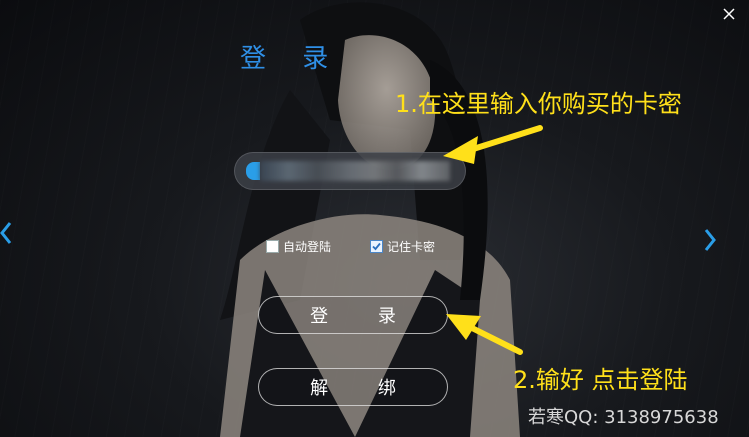 Image resolution: width=749 pixels, height=437 pixels. I want to click on hint-step-1: 1.在这里输入你购买的卡密, so click(538, 104).